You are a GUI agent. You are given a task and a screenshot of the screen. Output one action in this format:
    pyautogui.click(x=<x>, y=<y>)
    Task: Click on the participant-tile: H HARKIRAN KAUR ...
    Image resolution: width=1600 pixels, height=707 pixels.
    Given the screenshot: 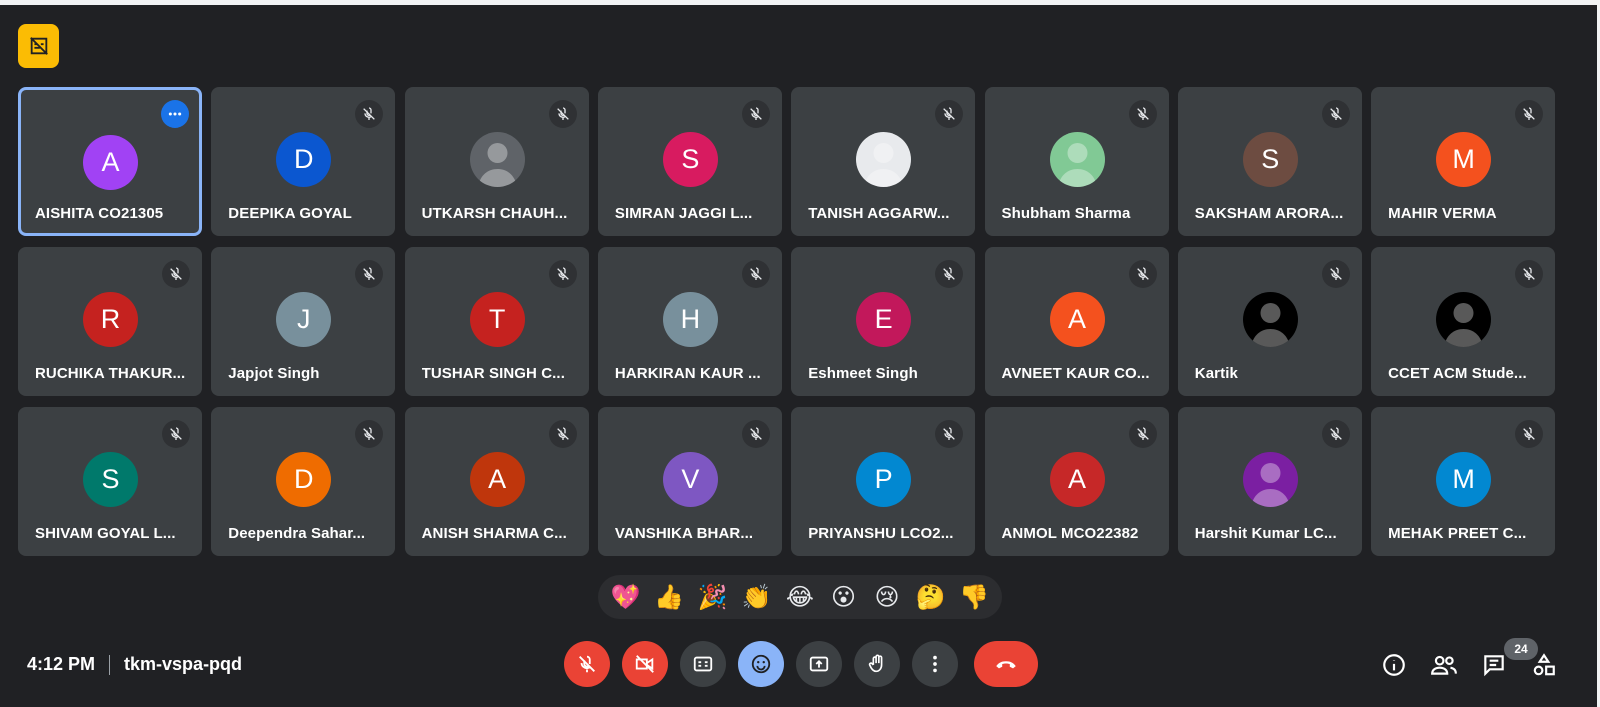 What is the action you would take?
    pyautogui.click(x=689, y=321)
    